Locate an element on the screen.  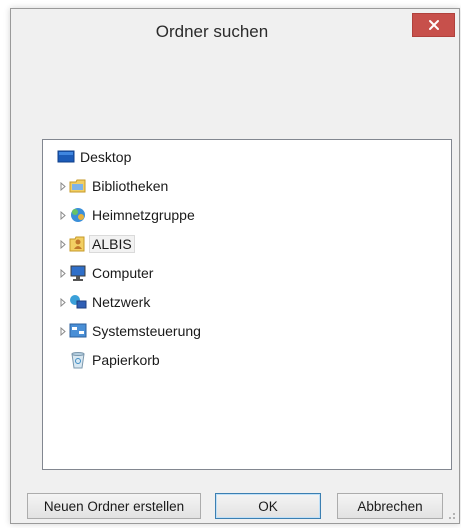
desktop-icon is located at coordinates (66, 157).